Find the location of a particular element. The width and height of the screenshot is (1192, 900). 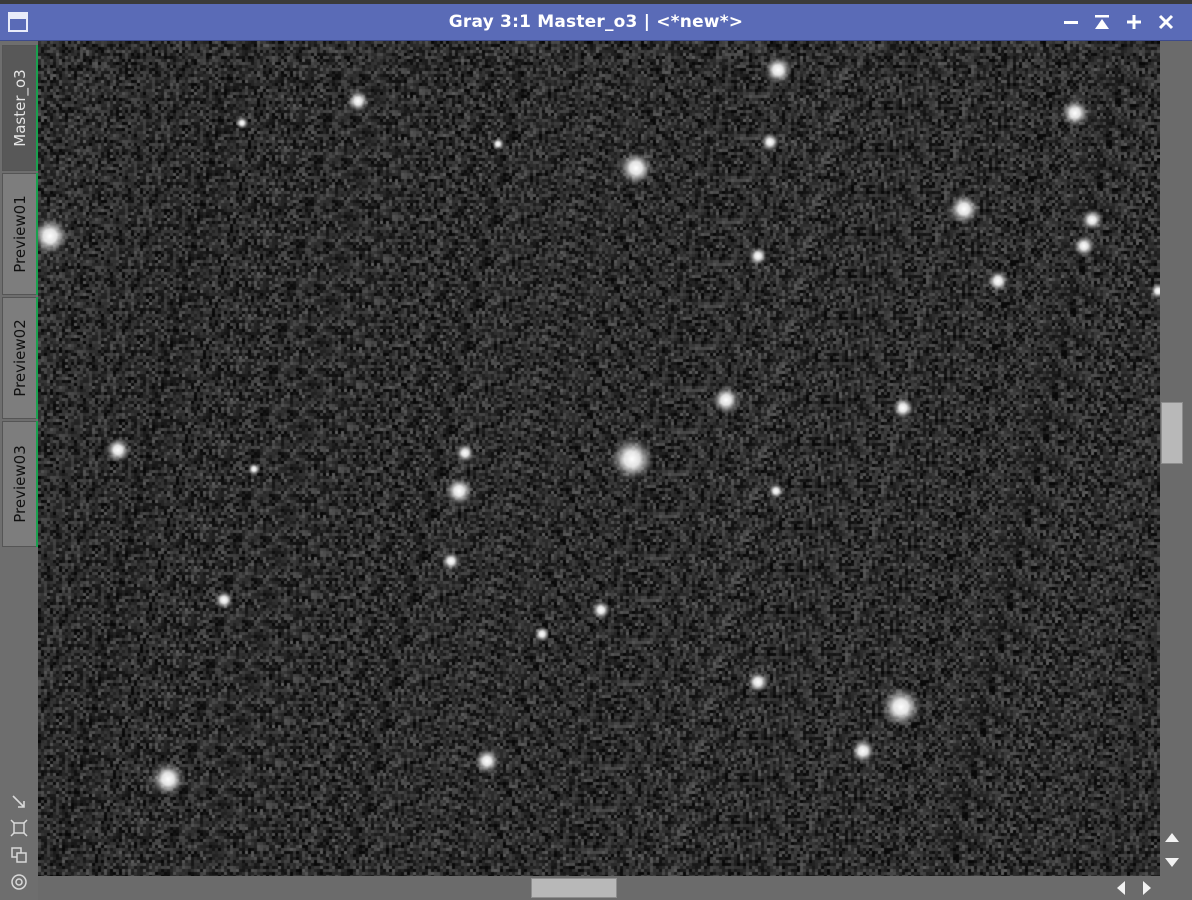

scroll-up-arrow-icon is located at coordinates (1172, 838).